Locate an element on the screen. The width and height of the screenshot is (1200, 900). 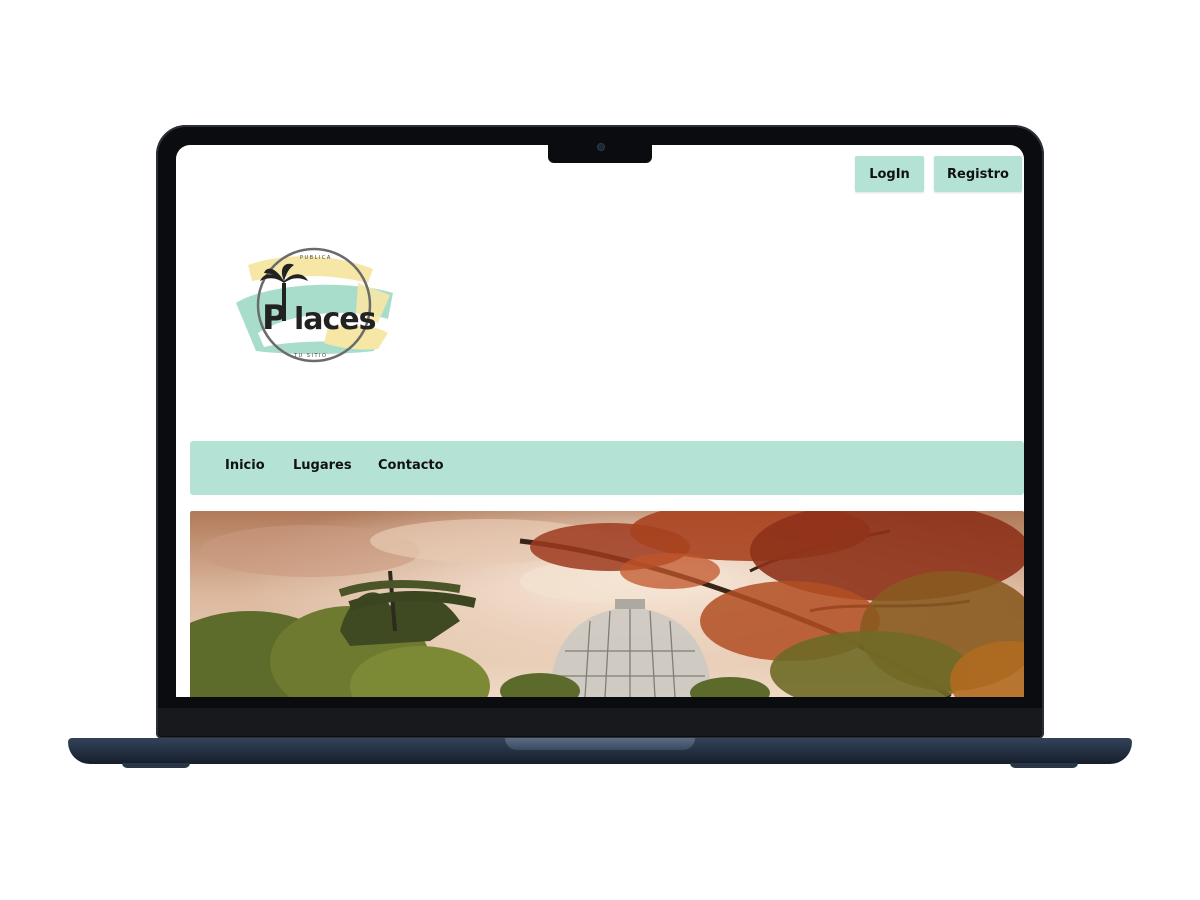
laptop-base-groove is located at coordinates (600, 744).